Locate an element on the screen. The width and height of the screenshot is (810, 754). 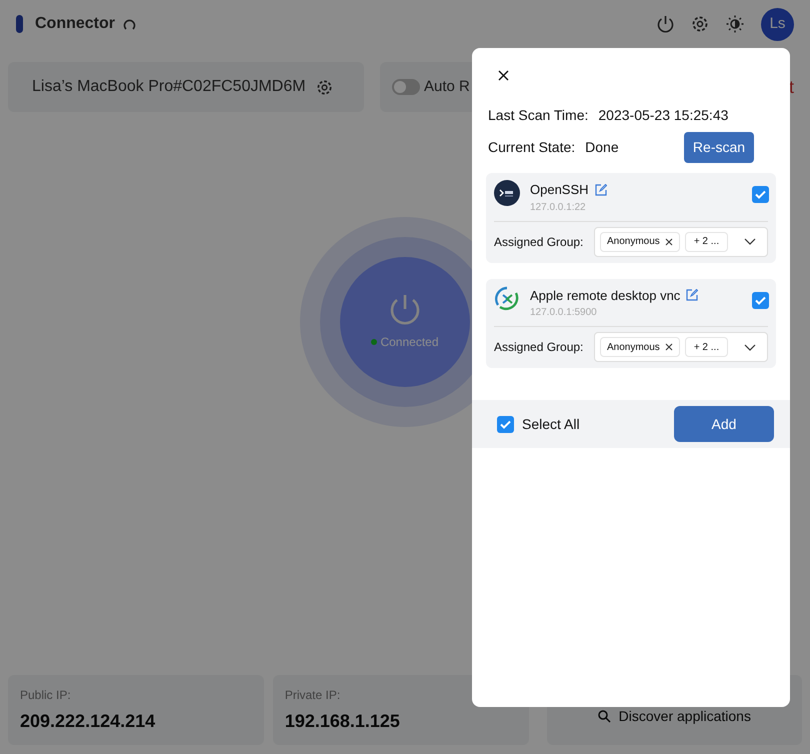
toggle-label: Auto R is located at coordinates (447, 86).